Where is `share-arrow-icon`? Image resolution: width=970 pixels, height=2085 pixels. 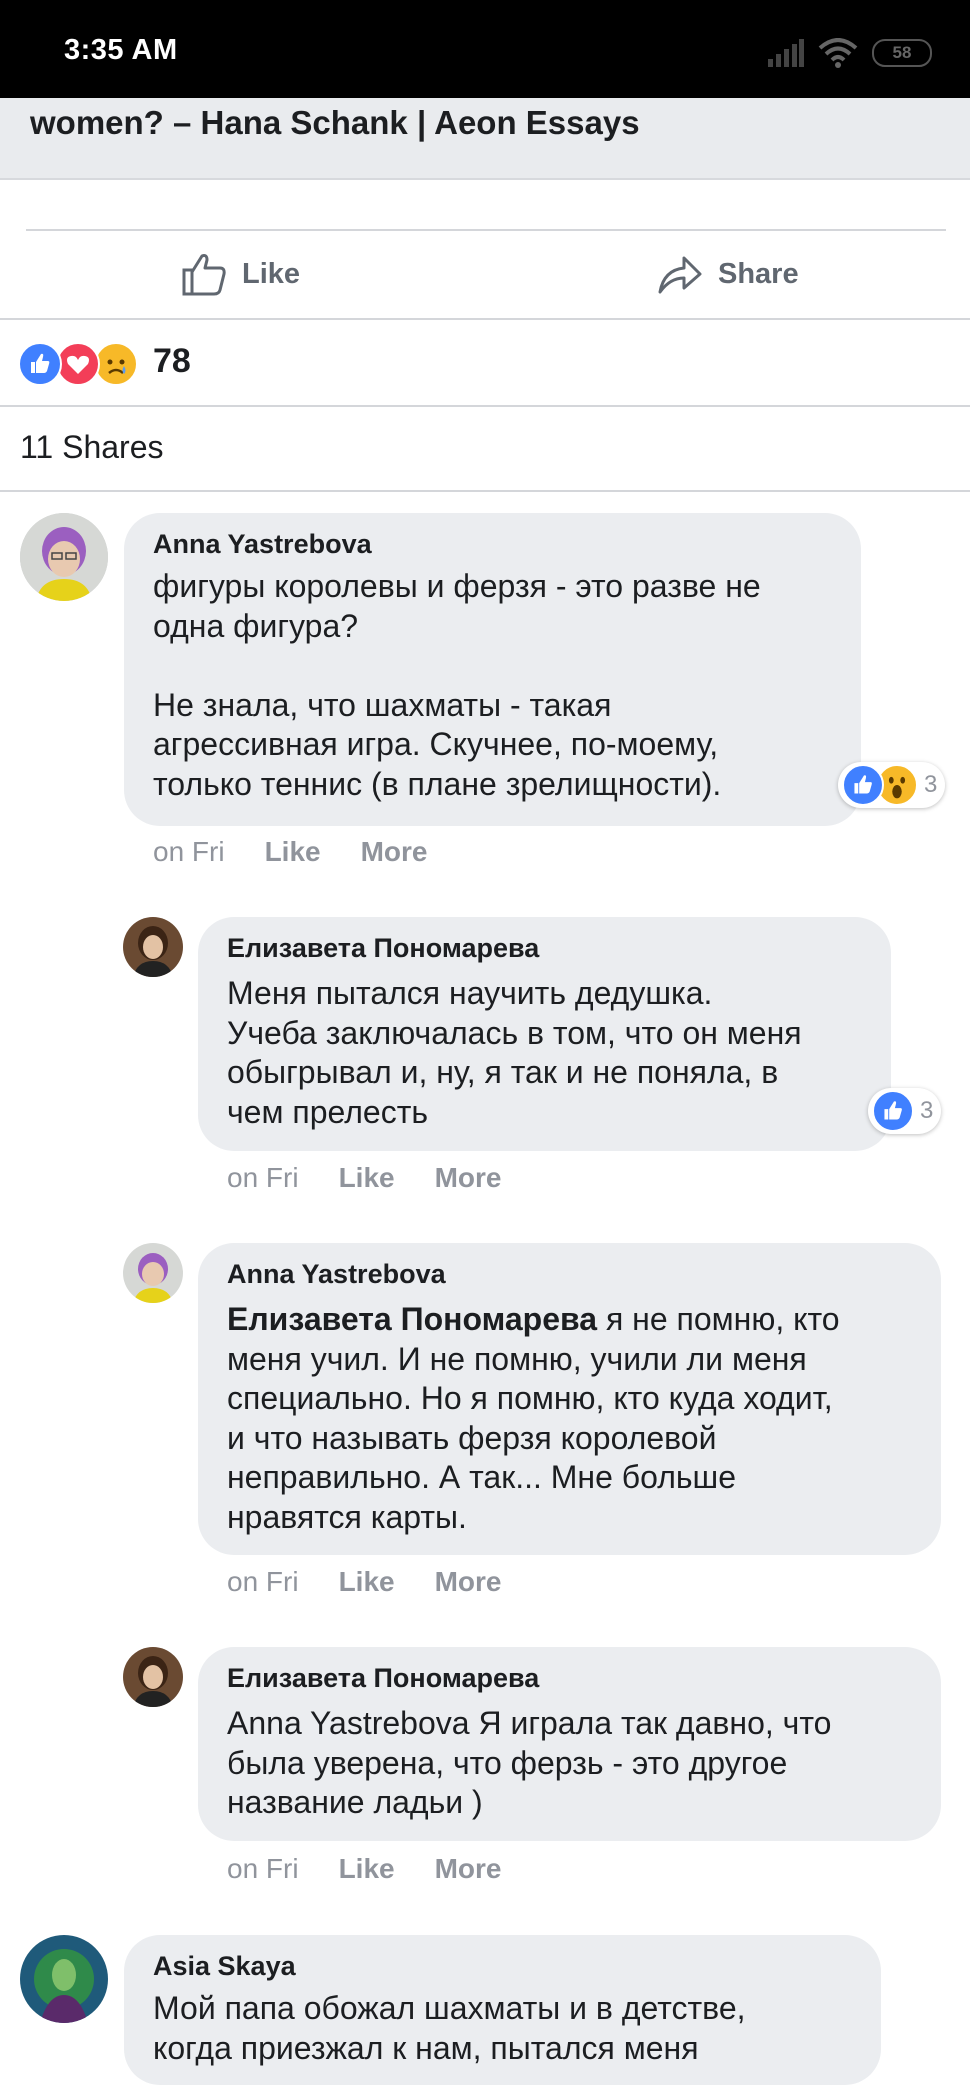
share-arrow-icon is located at coordinates (680, 275).